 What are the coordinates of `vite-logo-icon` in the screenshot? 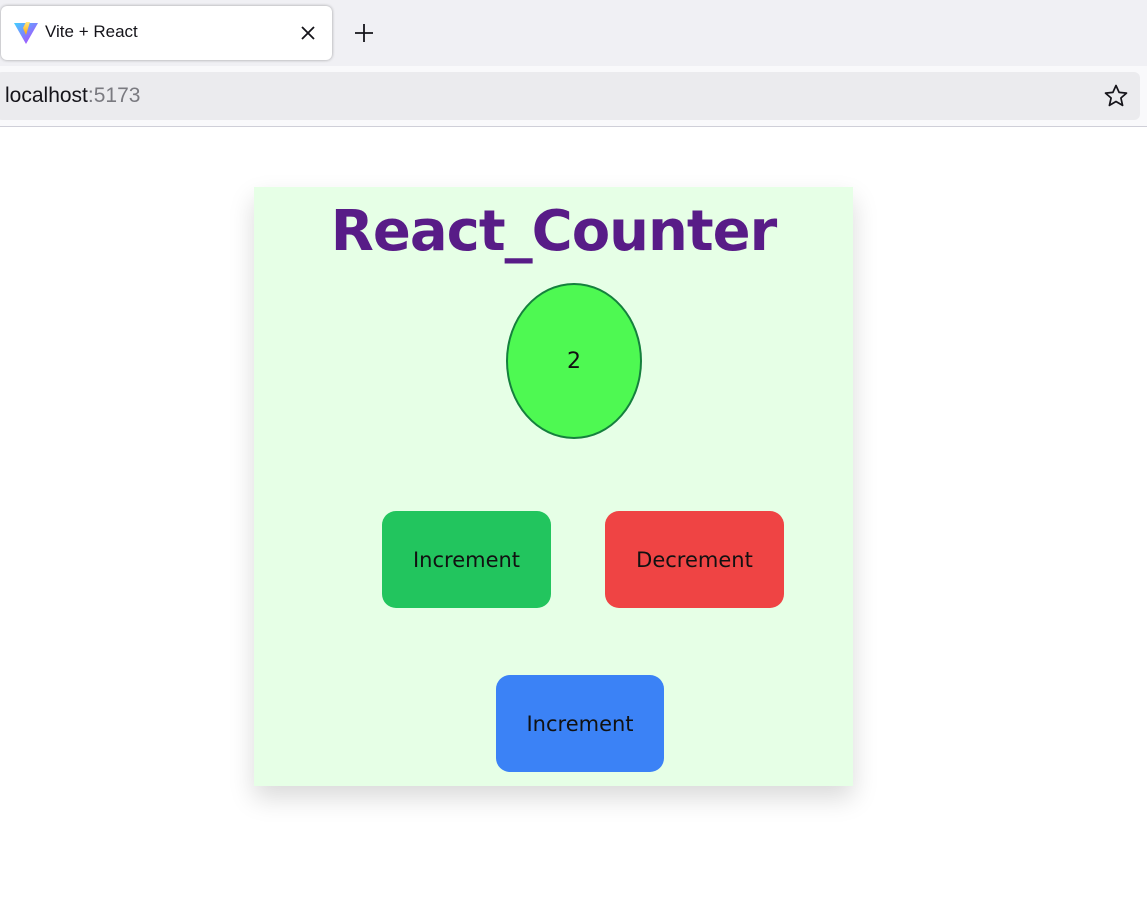 It's located at (26, 33).